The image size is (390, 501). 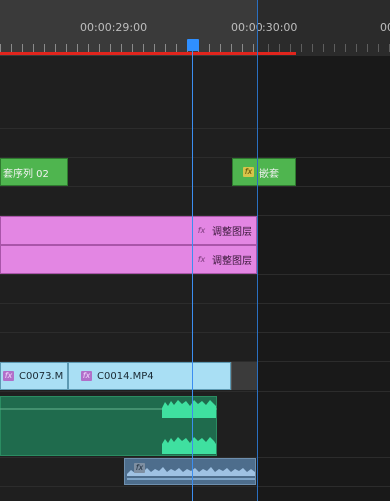 I want to click on nested-clip: fx 嵌套, so click(x=264, y=172).